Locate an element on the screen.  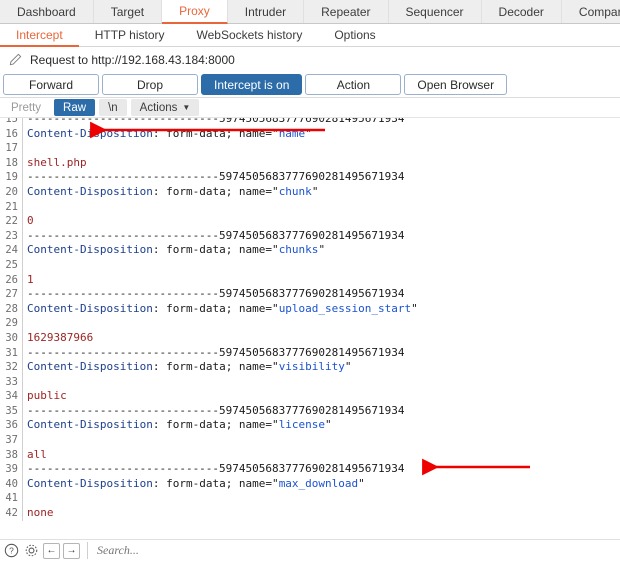
main-tab-comparer: Comparer is located at coordinates (591, 11).